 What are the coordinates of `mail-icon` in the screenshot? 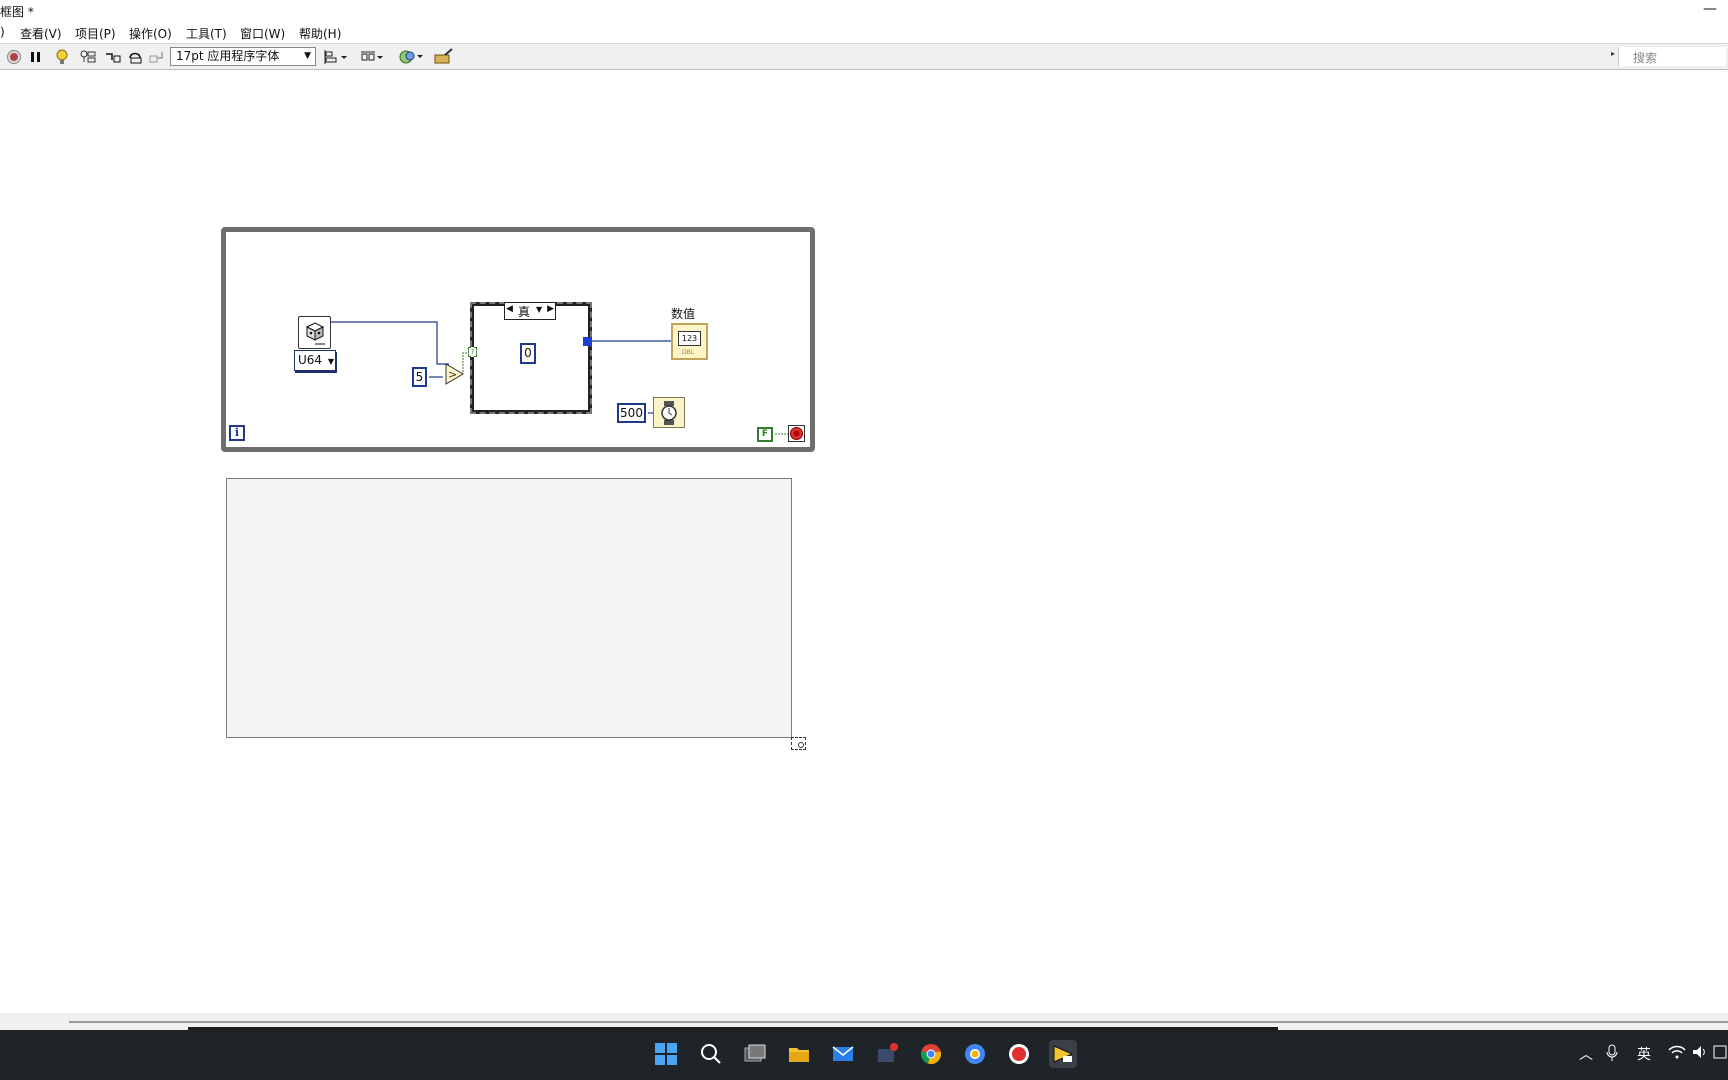 It's located at (843, 1054).